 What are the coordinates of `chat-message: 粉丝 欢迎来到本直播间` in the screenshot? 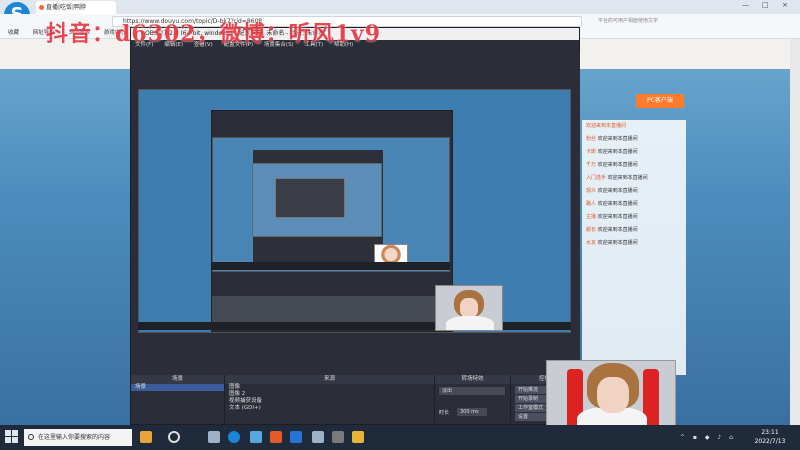 It's located at (634, 139).